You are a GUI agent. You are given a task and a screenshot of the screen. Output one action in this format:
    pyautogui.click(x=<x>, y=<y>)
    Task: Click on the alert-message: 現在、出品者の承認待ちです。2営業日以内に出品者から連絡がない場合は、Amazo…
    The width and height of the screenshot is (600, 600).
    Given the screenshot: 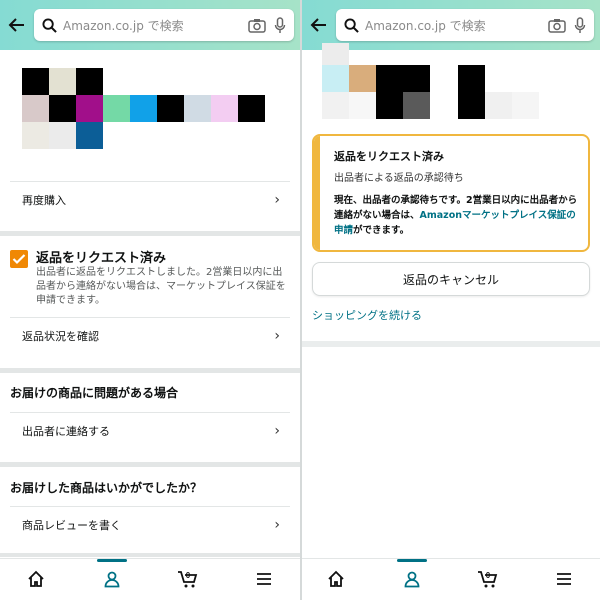 What is the action you would take?
    pyautogui.click(x=459, y=215)
    